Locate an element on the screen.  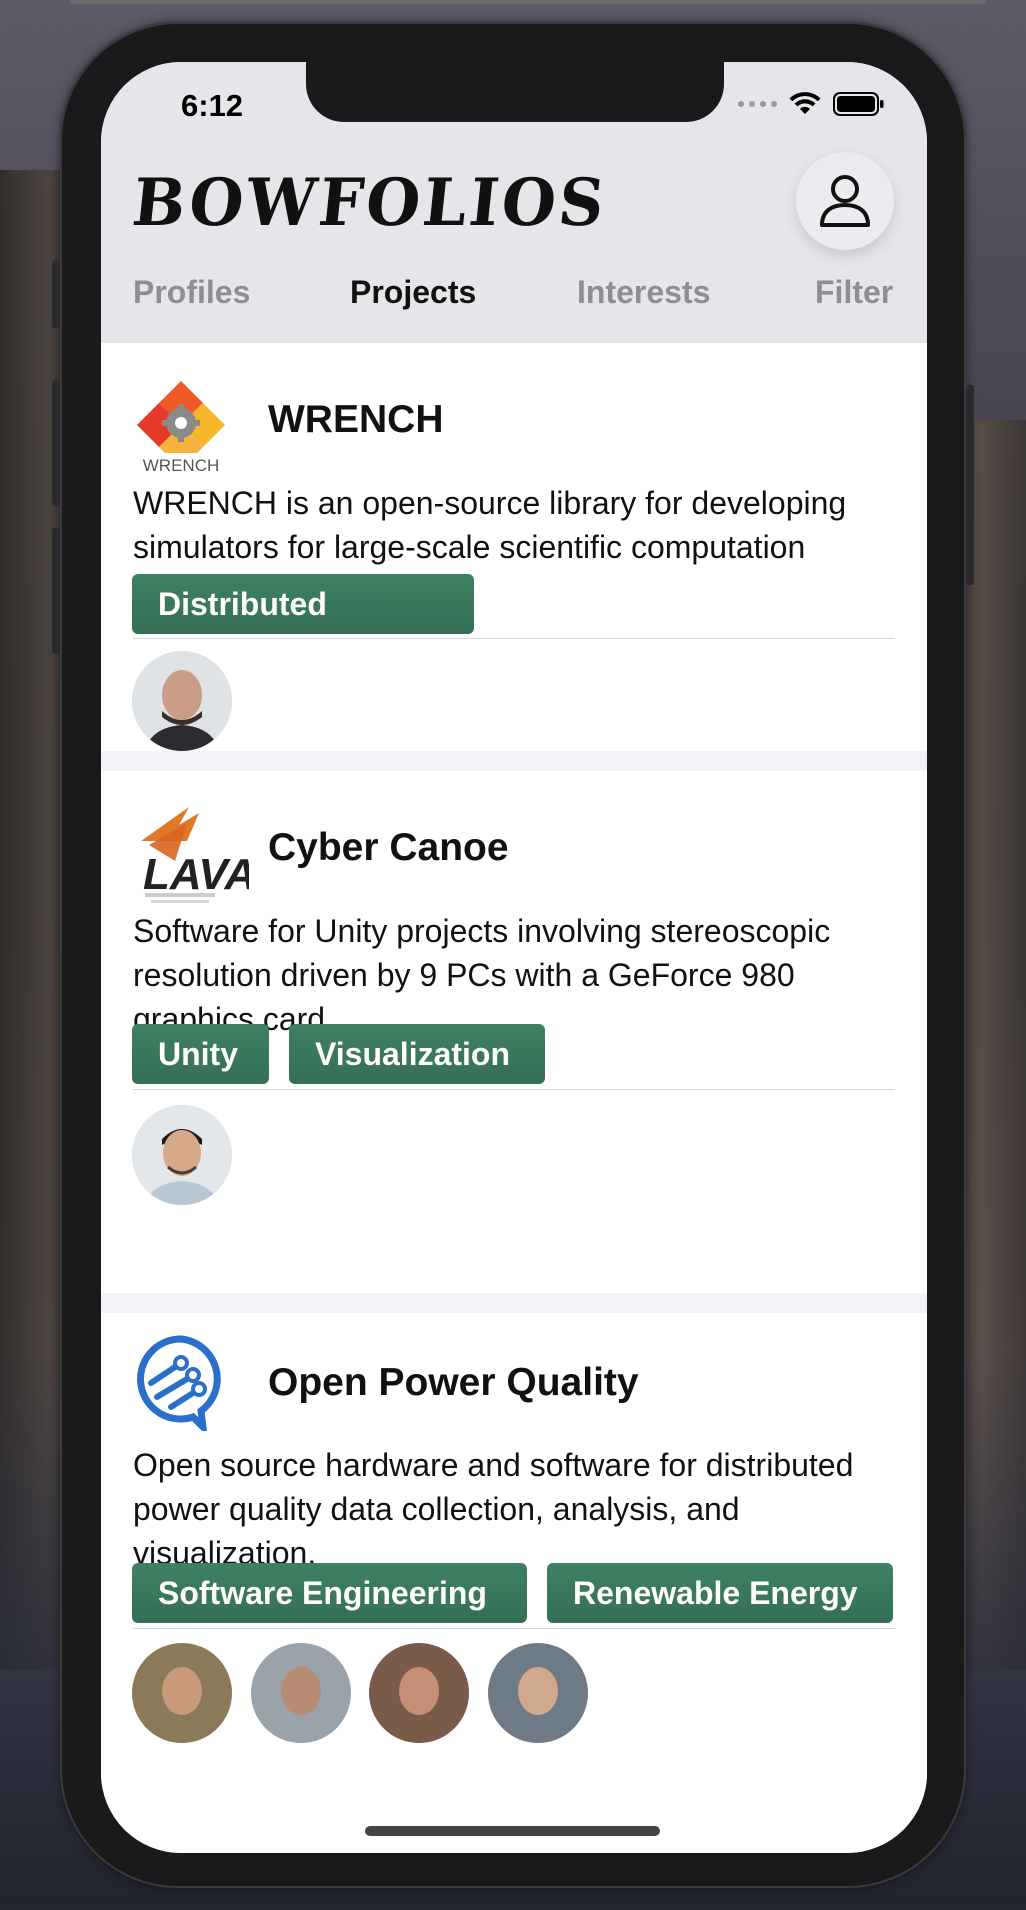
mute-switch is located at coordinates (56, 294).